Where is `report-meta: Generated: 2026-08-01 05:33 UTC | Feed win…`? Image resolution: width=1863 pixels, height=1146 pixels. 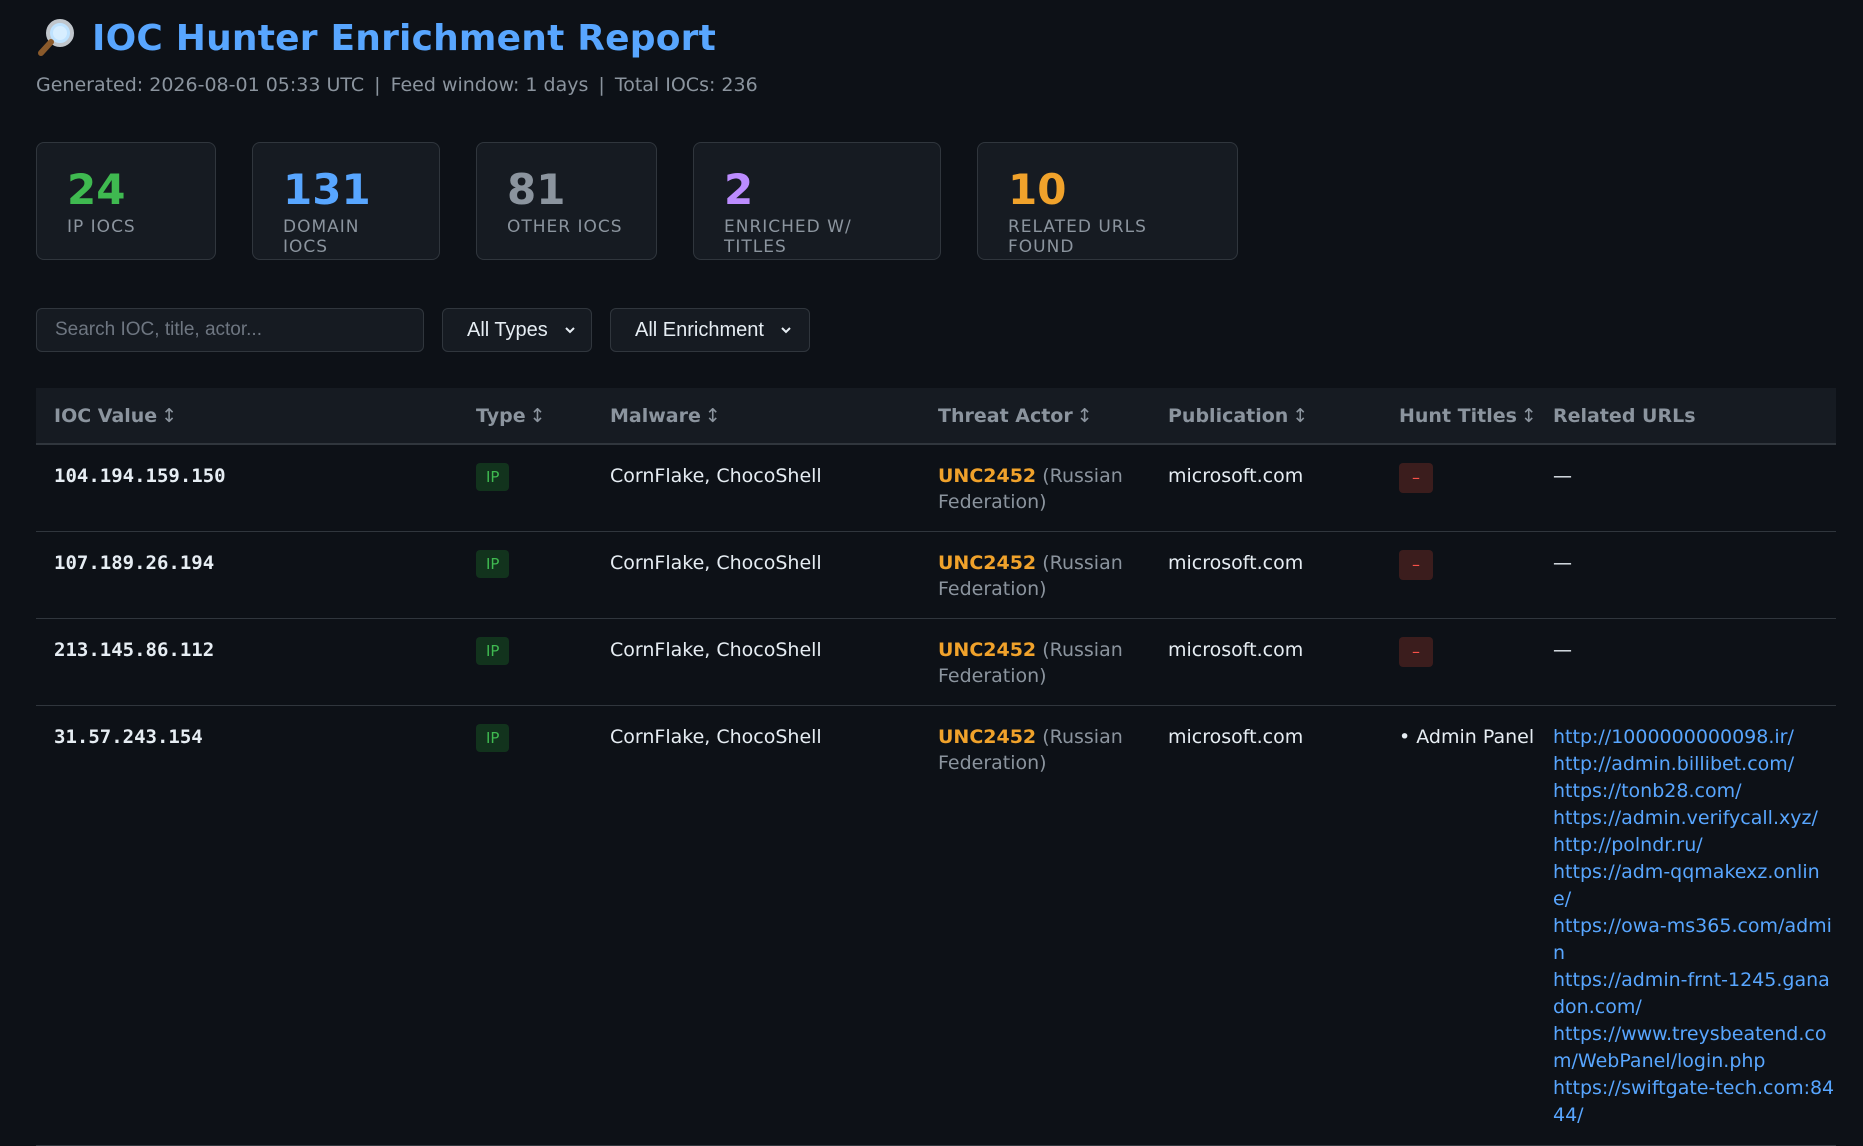 report-meta: Generated: 2026-08-01 05:33 UTC | Feed win… is located at coordinates (931, 87).